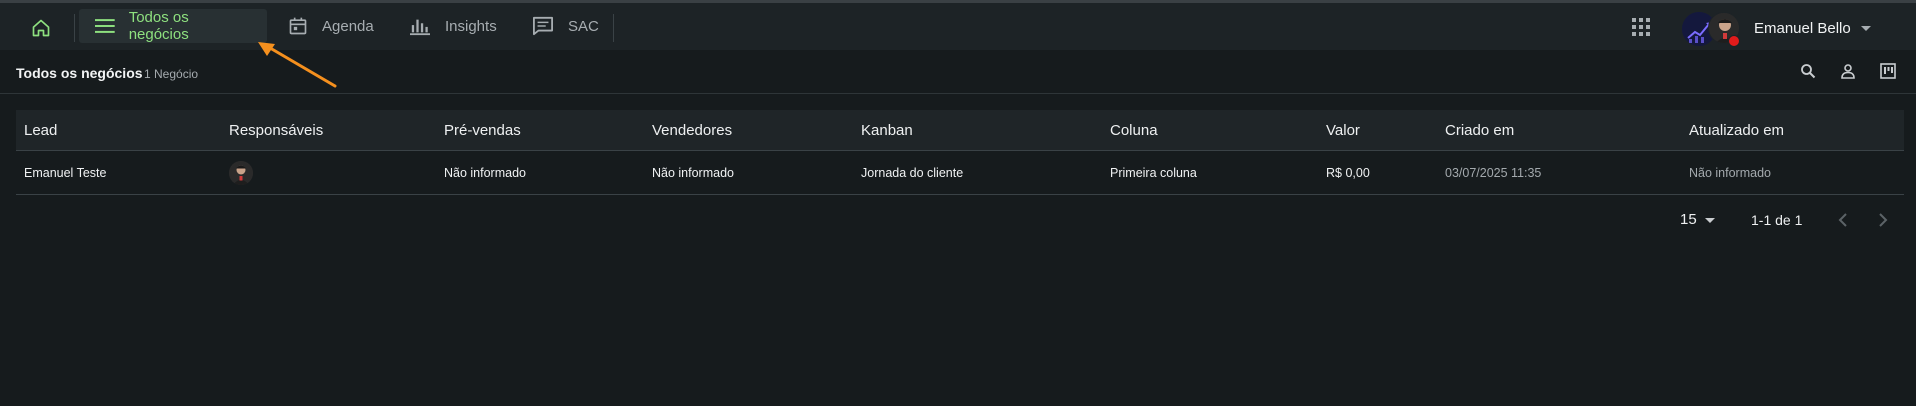  Describe the element at coordinates (693, 173) in the screenshot. I see `cell-vendedores: Não informado` at that location.